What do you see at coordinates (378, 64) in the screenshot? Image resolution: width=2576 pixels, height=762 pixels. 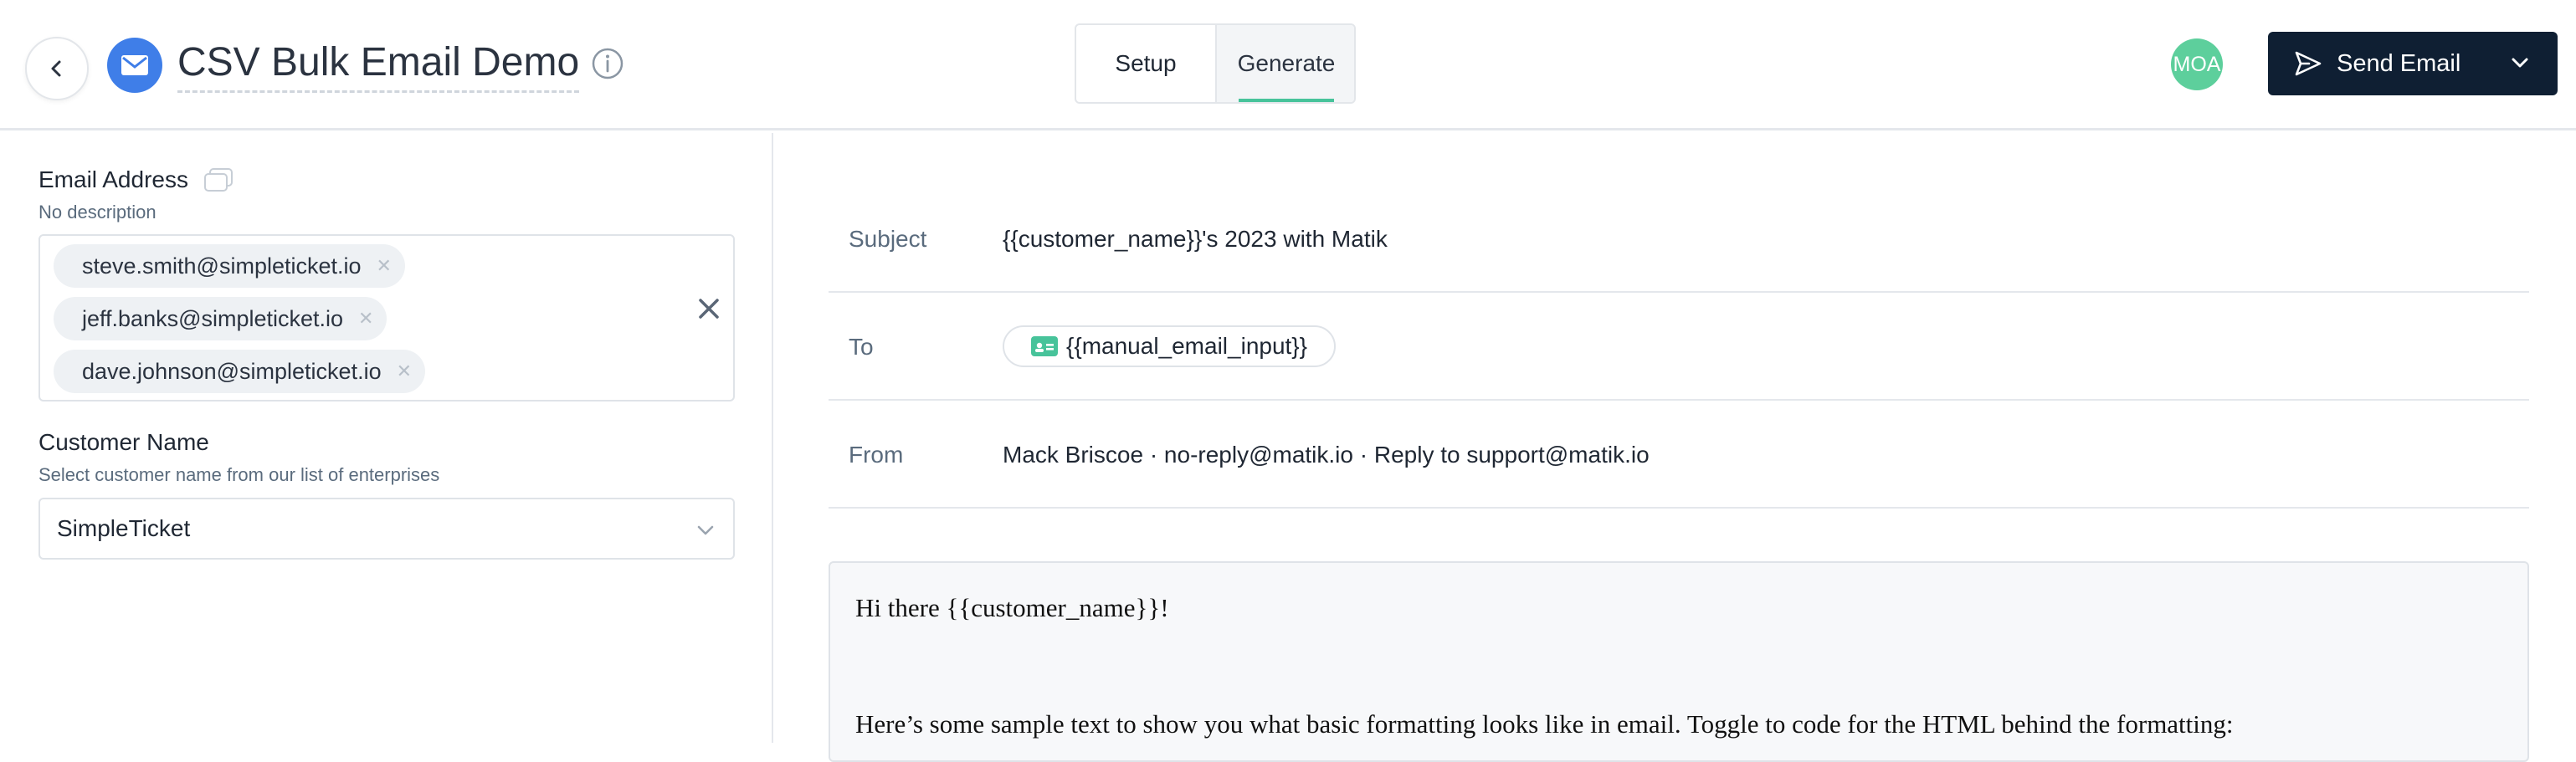 I see `page-title: CSV Bulk Email Demo` at bounding box center [378, 64].